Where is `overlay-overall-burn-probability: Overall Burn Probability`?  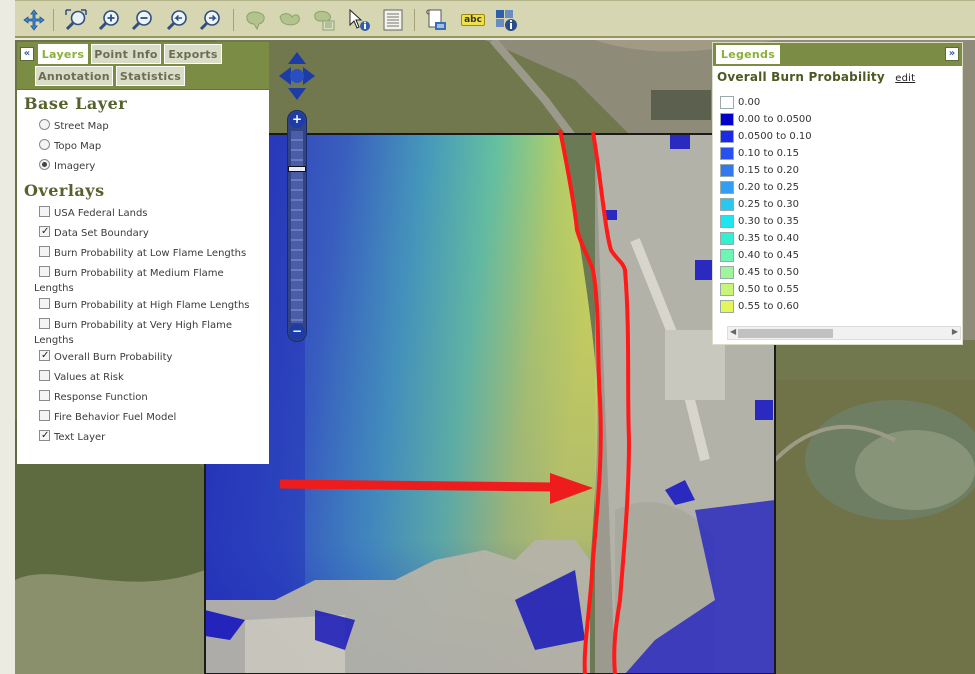
overlay-overall-burn-probability: Overall Burn Probability is located at coordinates (143, 358).